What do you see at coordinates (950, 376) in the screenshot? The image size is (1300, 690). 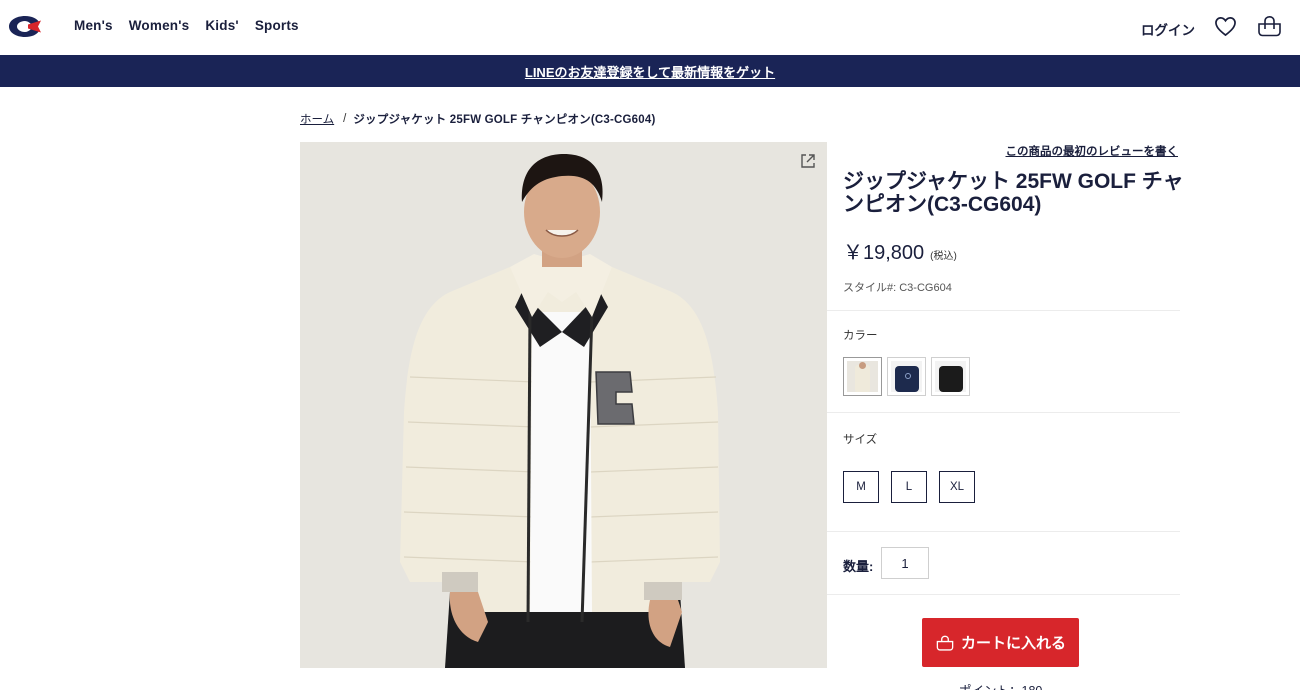 I see `color-swatch-black` at bounding box center [950, 376].